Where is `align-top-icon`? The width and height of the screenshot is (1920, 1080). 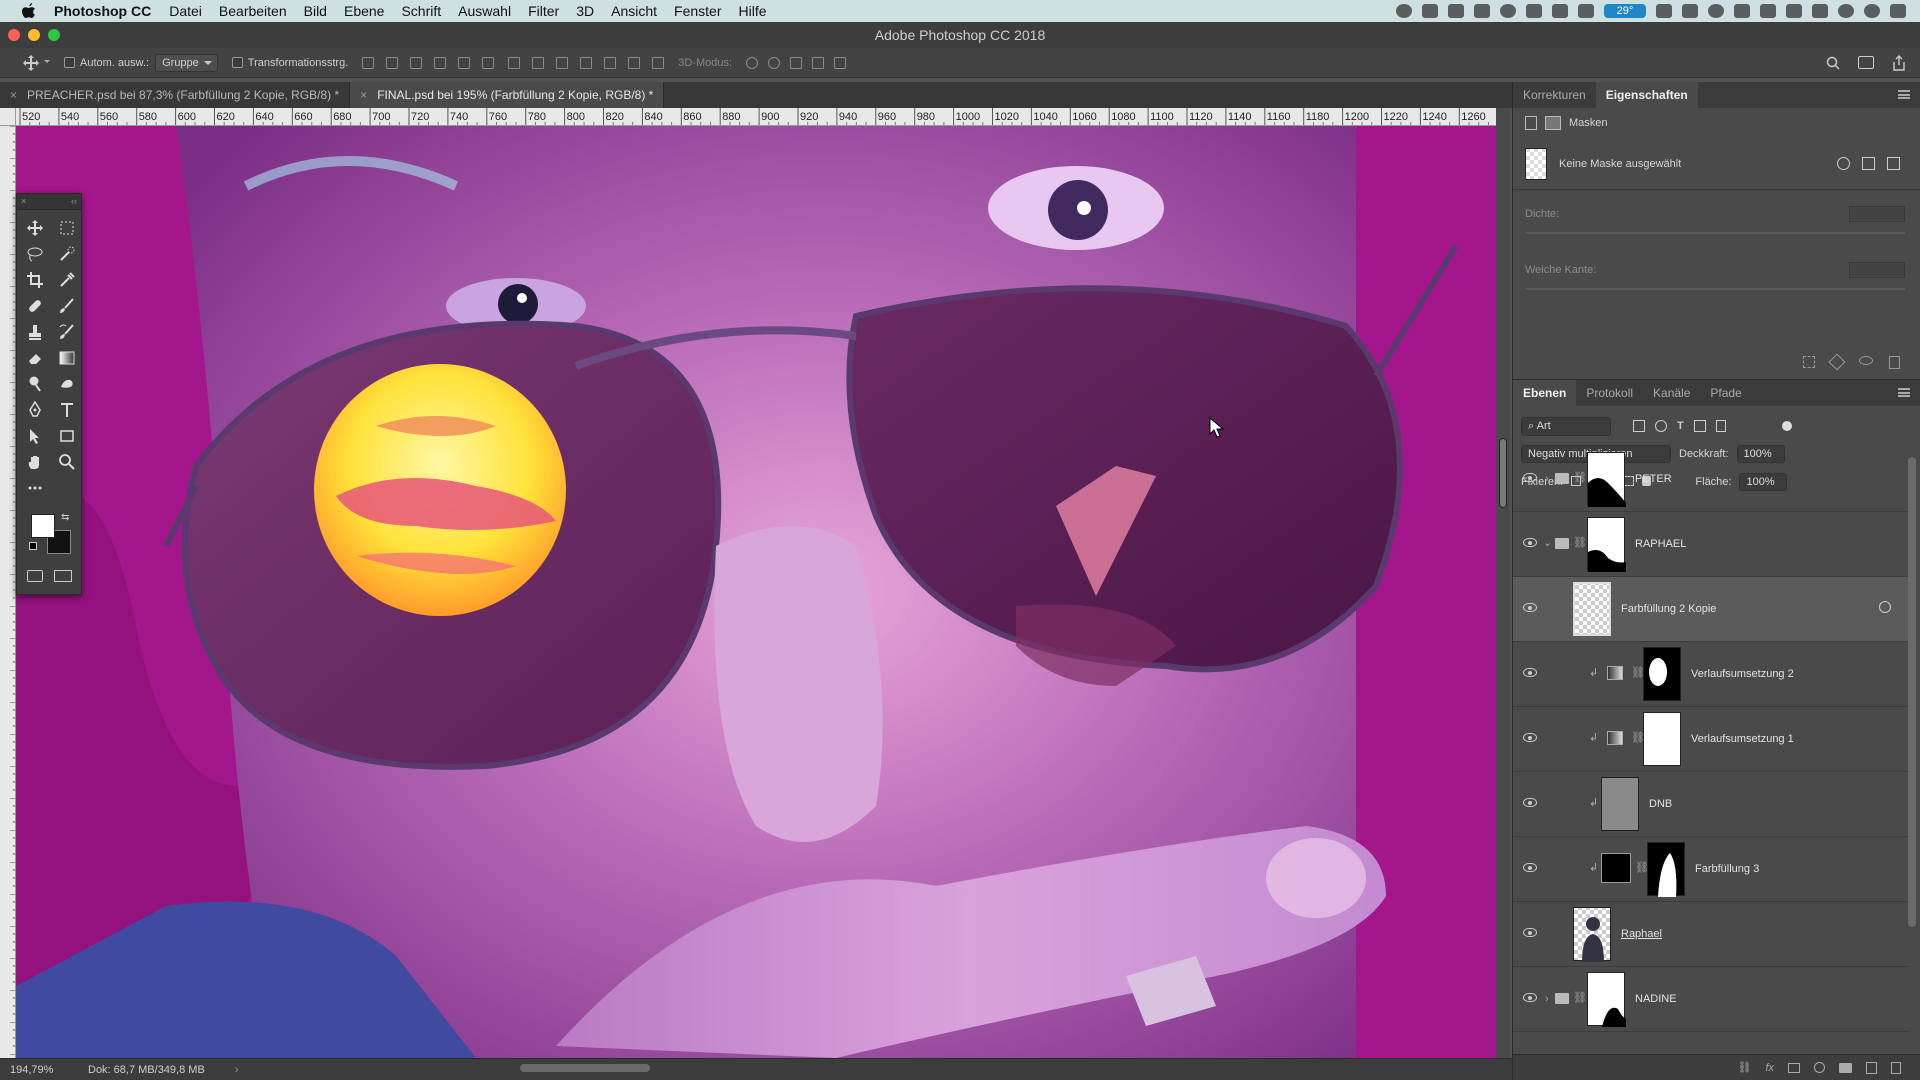
align-top-icon is located at coordinates (368, 62).